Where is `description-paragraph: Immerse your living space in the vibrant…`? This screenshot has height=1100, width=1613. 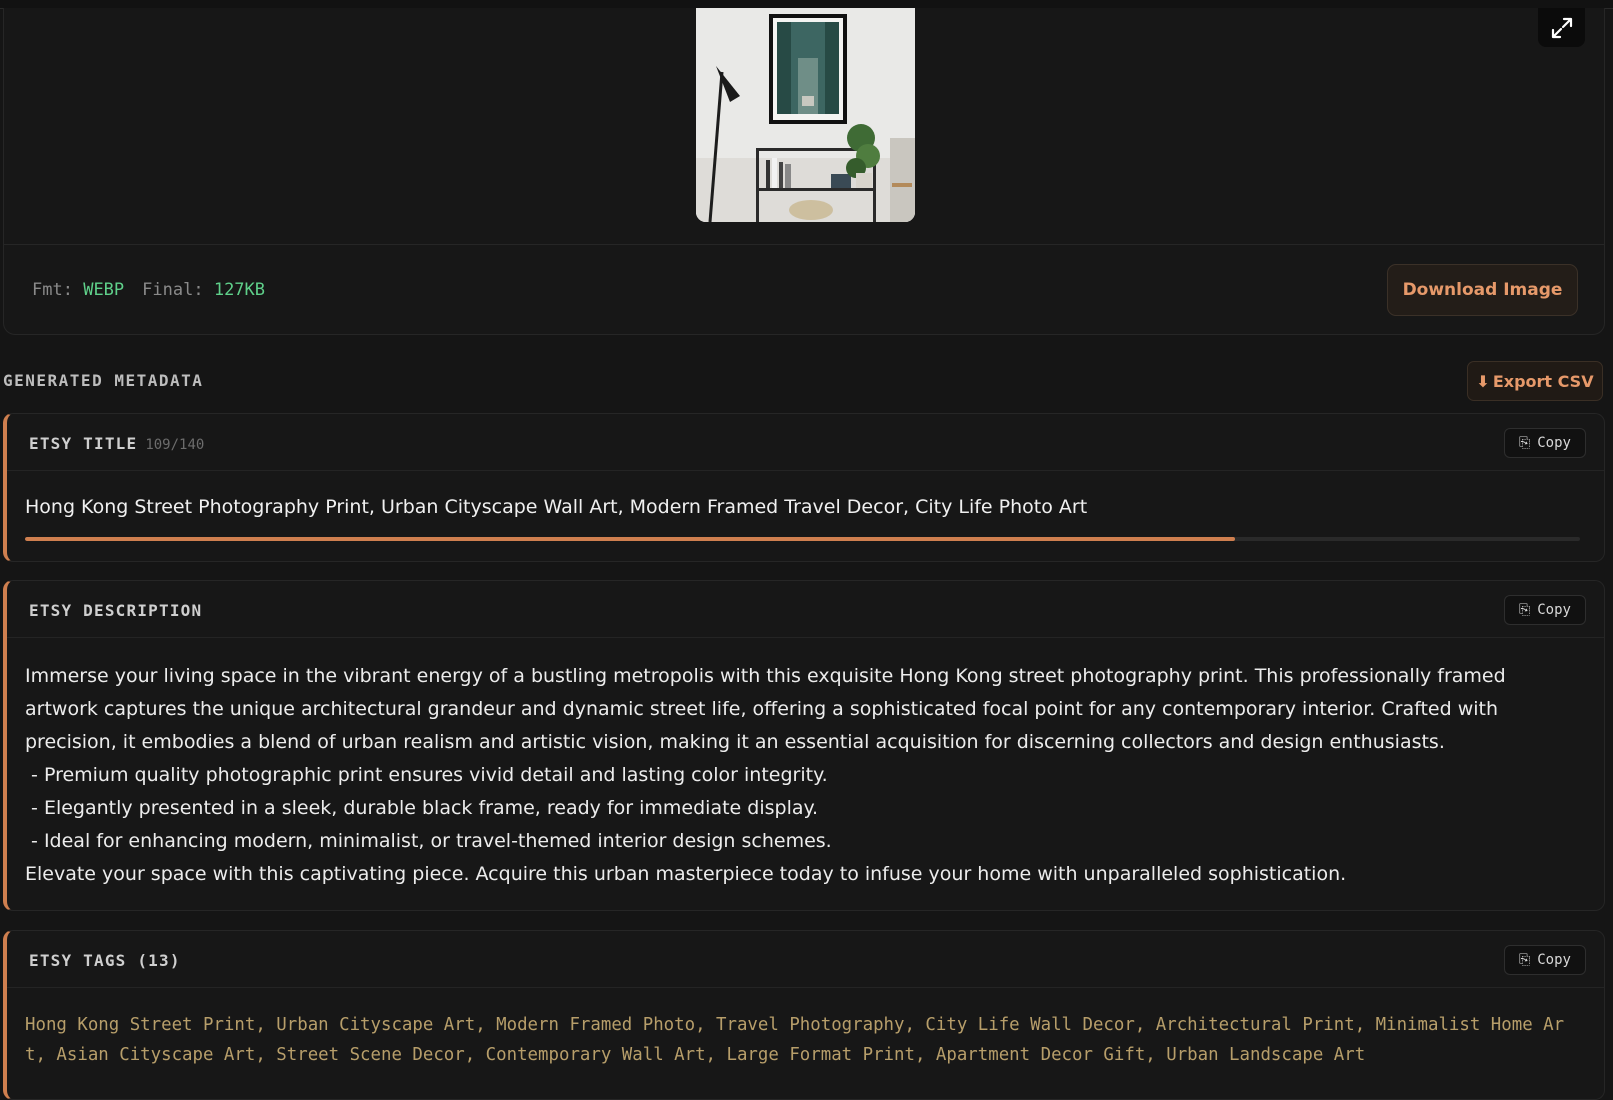 description-paragraph: Immerse your living space in the vibrant… is located at coordinates (768, 709).